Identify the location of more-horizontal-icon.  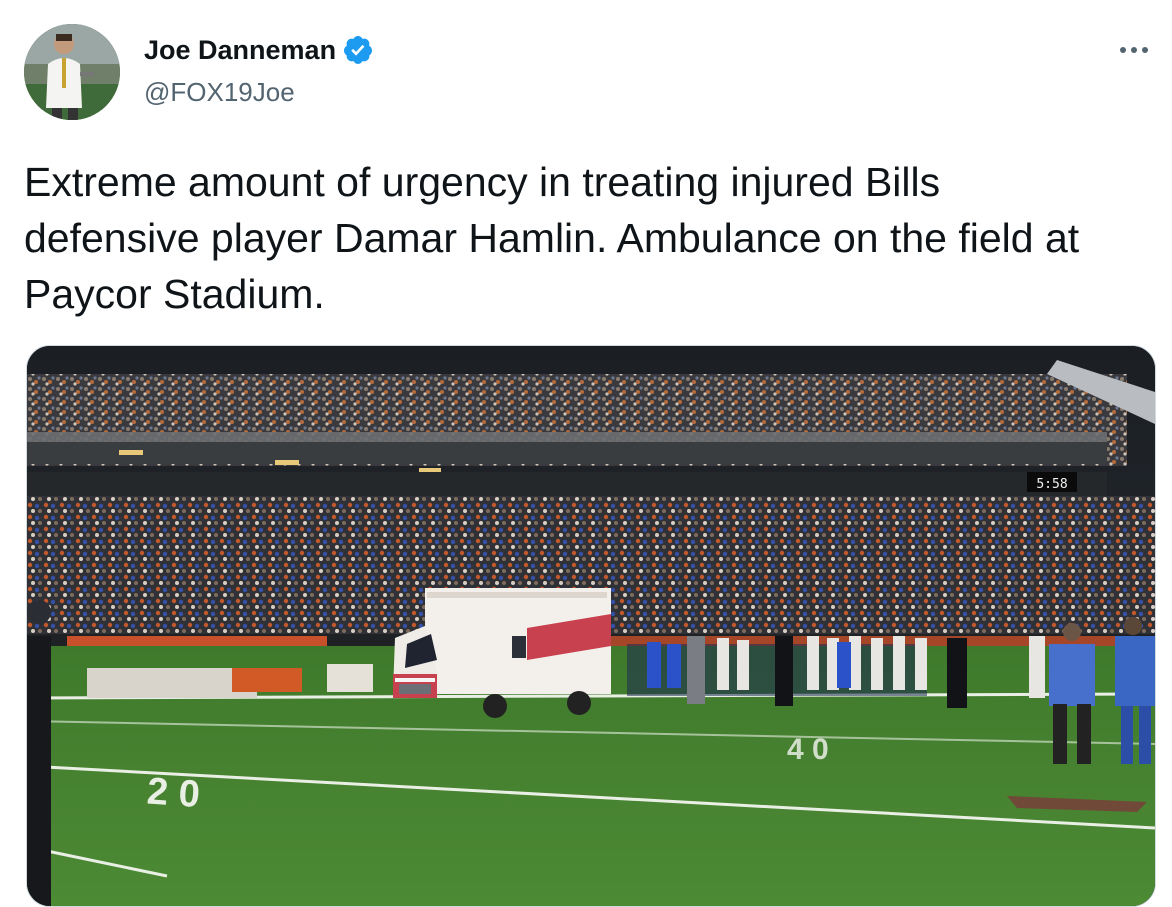
(1134, 50).